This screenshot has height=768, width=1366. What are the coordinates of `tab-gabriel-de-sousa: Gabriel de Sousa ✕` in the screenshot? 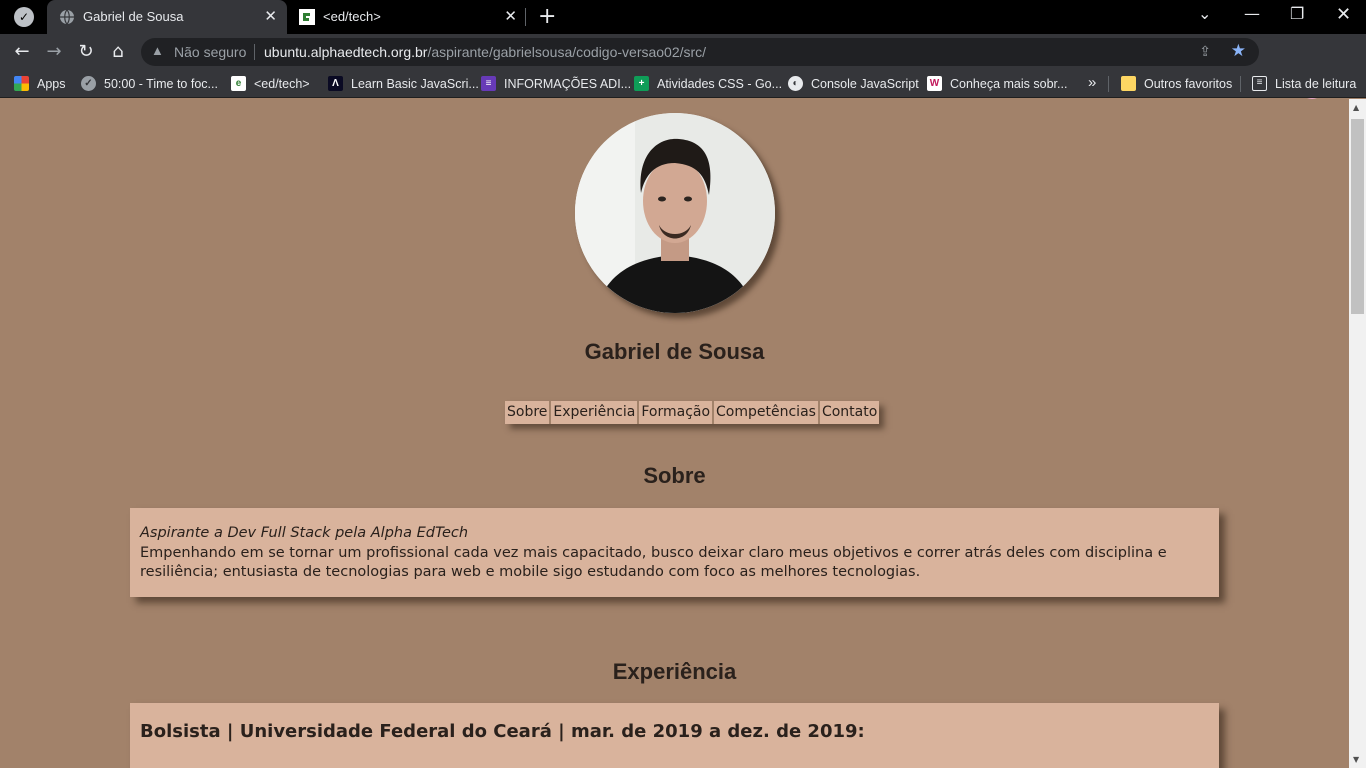 It's located at (167, 17).